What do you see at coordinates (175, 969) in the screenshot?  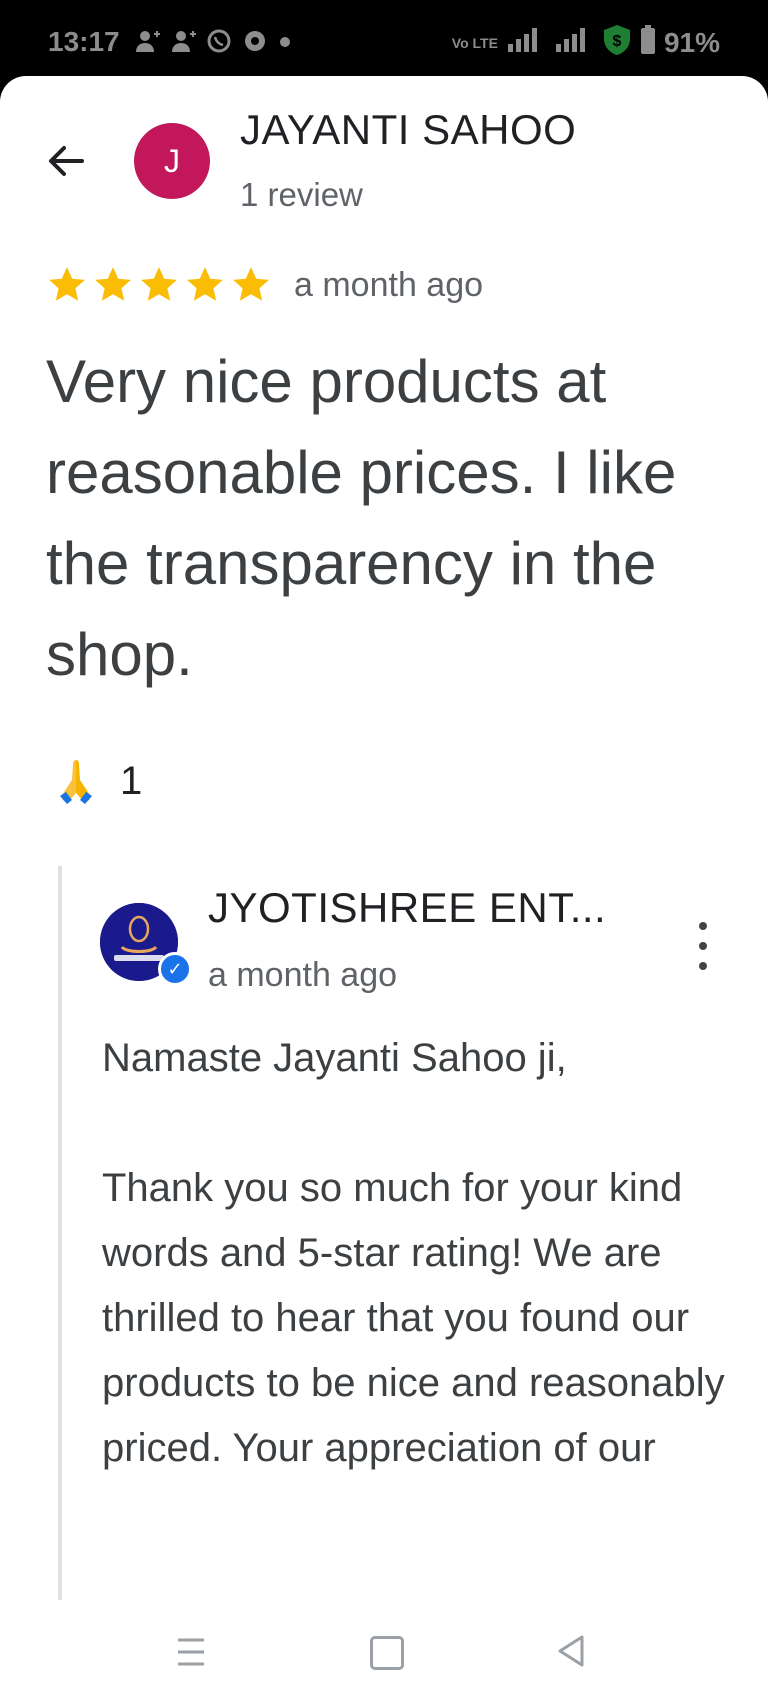 I see `verified-badge-icon: ✓` at bounding box center [175, 969].